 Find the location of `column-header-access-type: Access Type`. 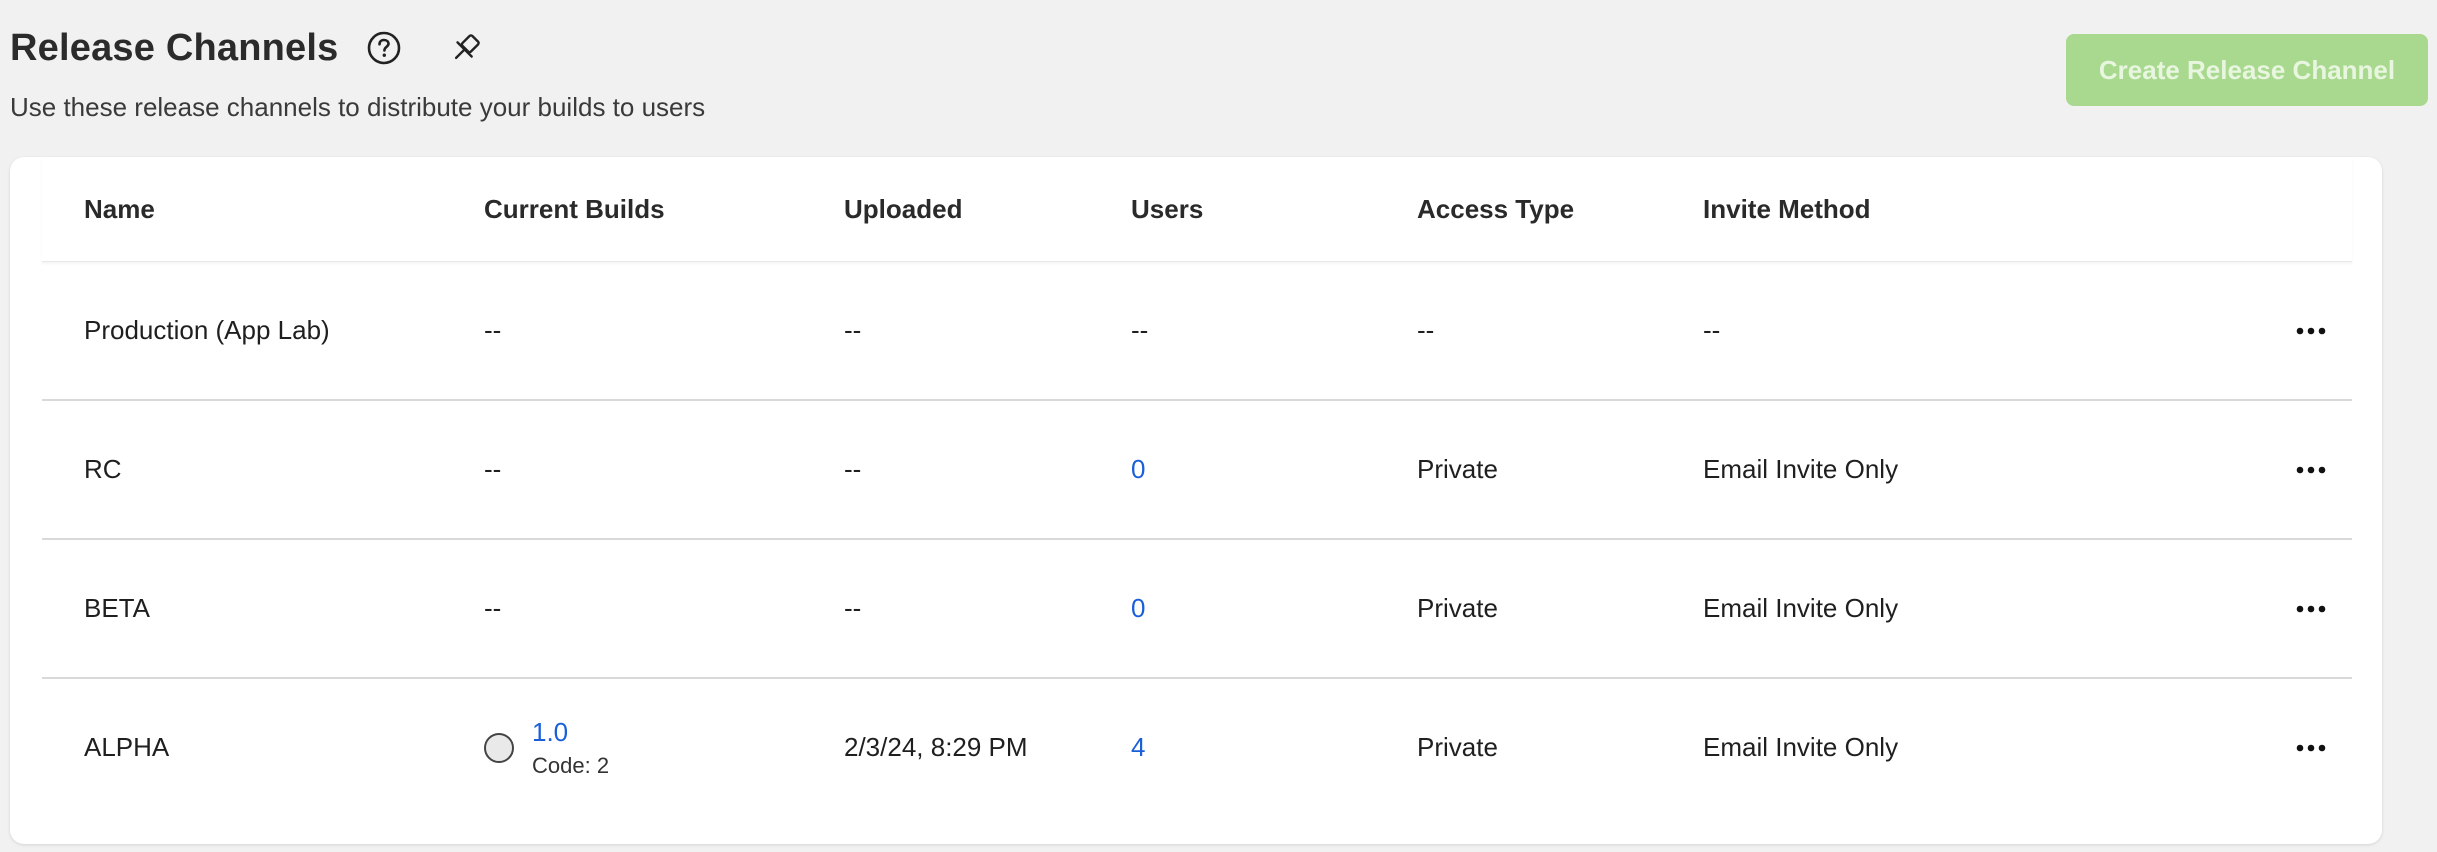

column-header-access-type: Access Type is located at coordinates (1495, 209).